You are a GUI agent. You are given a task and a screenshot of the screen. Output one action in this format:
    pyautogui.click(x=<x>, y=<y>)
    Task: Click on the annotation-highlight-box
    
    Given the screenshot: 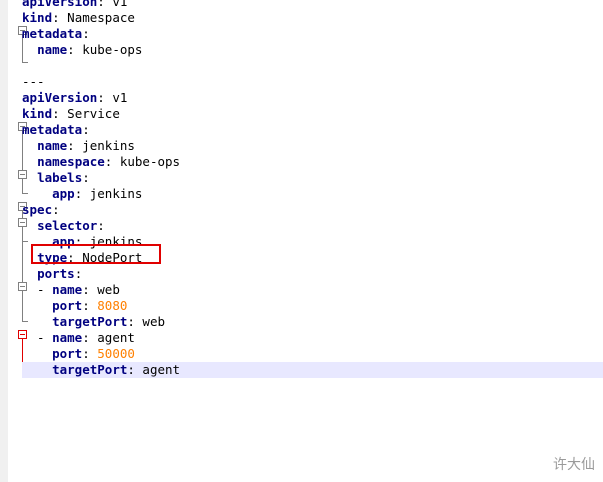 What is the action you would take?
    pyautogui.click(x=96, y=254)
    